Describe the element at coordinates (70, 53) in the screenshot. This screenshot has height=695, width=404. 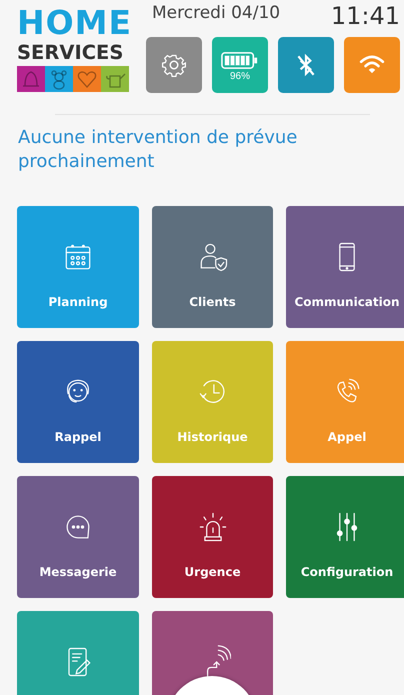
I see `logo-subtitle: SERVICES` at that location.